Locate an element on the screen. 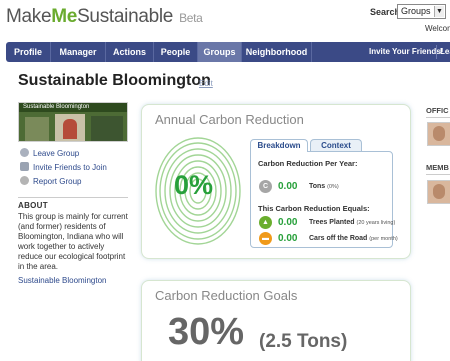 The width and height of the screenshot is (450, 361). site-logo: MakeMeSustainable Beta is located at coordinates (104, 17).